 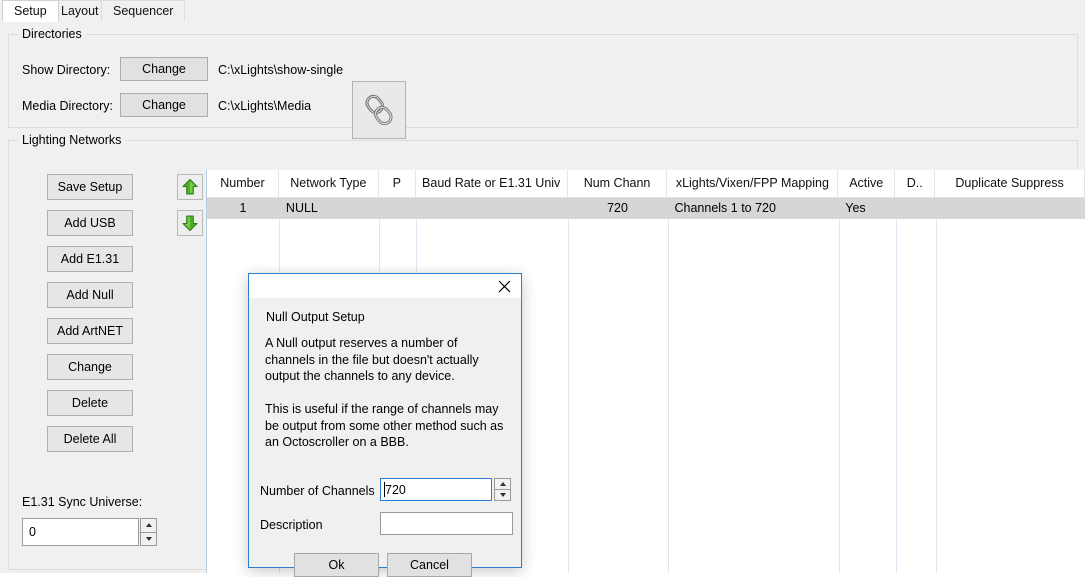 I want to click on add-e131-button: Add E1.31, so click(x=90, y=259).